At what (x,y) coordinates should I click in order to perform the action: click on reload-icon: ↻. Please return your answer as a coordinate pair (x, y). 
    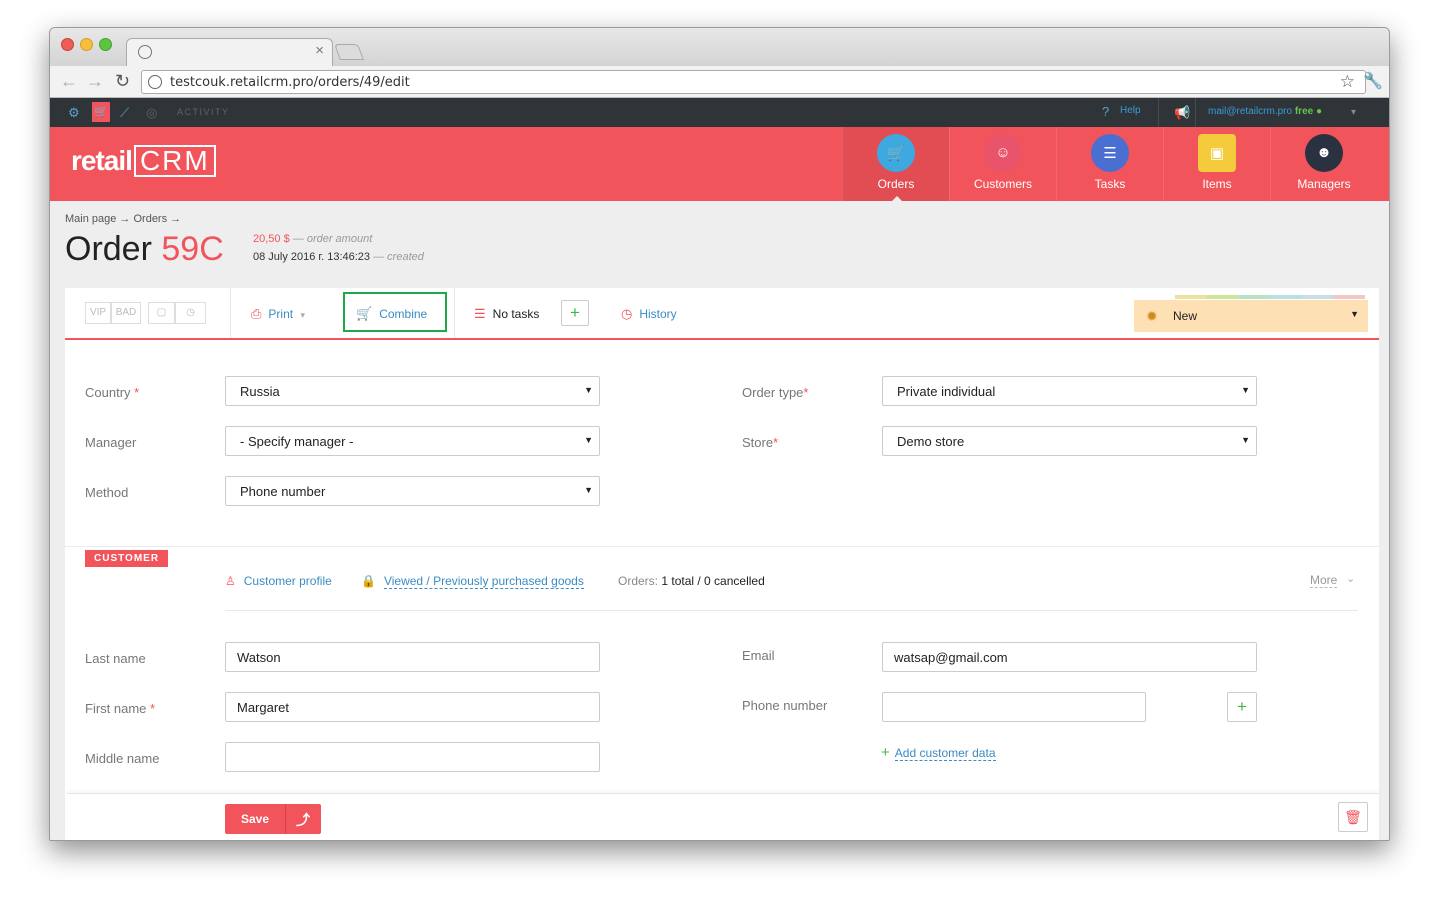
    Looking at the image, I should click on (122, 81).